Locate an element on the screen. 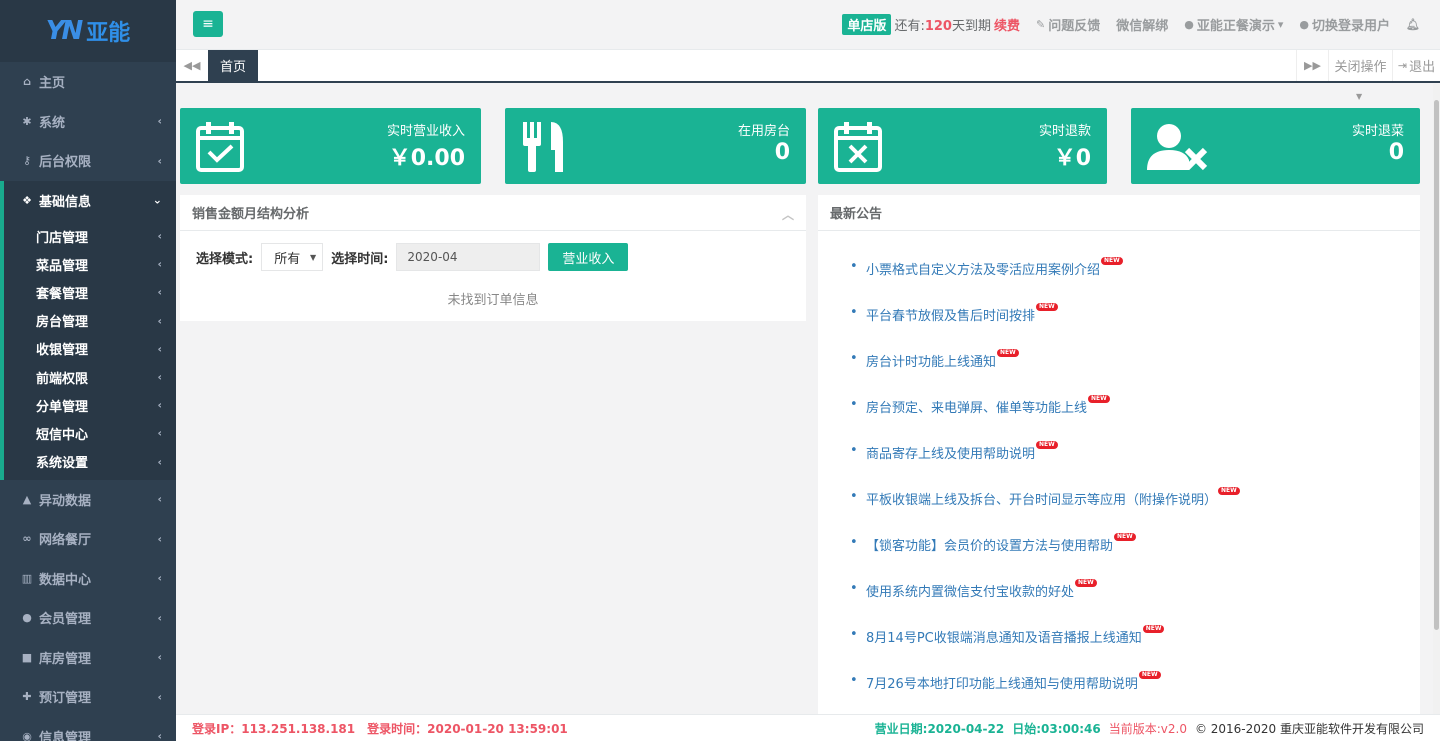  revenue-card: 实时营业收入 ￥0.00 is located at coordinates (330, 146).